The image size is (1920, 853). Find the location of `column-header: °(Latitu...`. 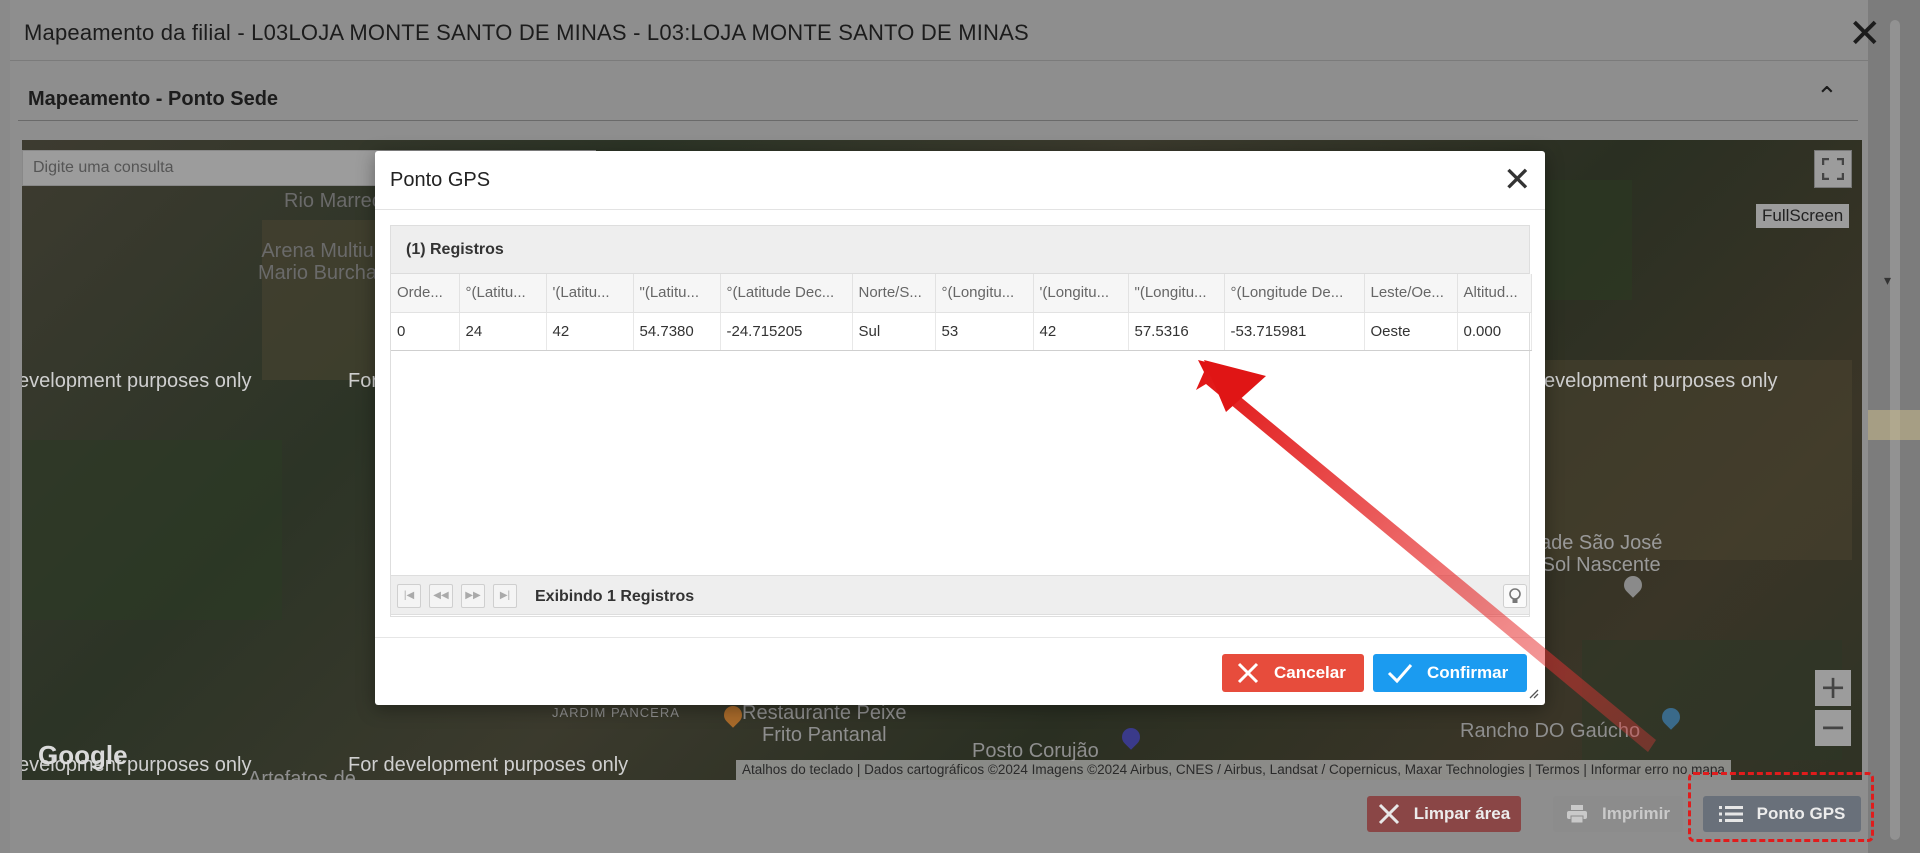

column-header: °(Latitu... is located at coordinates (503, 293).